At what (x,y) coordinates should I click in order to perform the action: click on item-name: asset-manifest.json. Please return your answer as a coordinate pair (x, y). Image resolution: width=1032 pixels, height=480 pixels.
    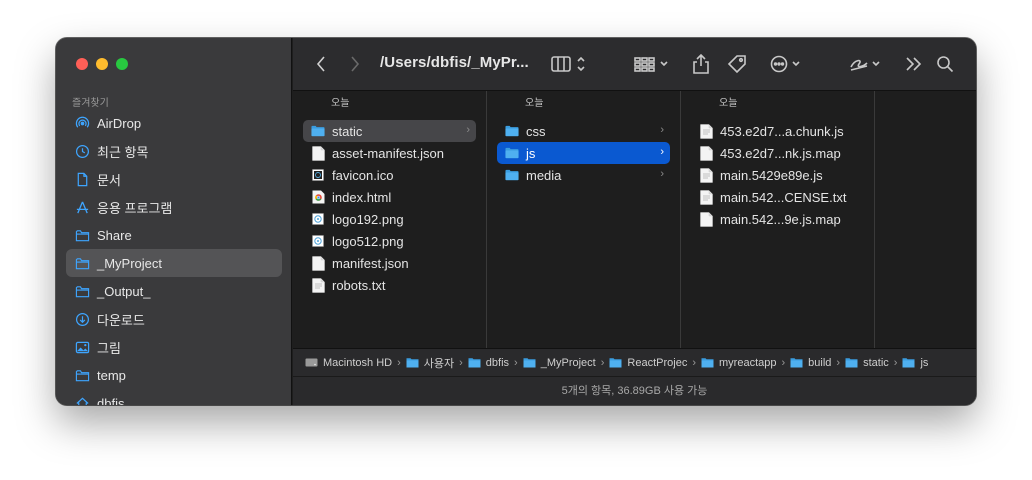
    Looking at the image, I should click on (388, 153).